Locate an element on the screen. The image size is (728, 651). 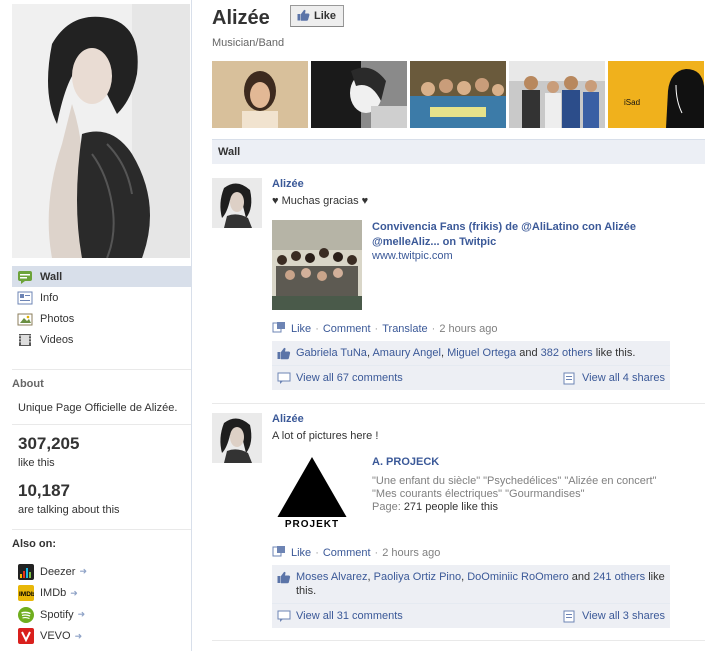
strip-photo-5: iSad is located at coordinates (656, 94).